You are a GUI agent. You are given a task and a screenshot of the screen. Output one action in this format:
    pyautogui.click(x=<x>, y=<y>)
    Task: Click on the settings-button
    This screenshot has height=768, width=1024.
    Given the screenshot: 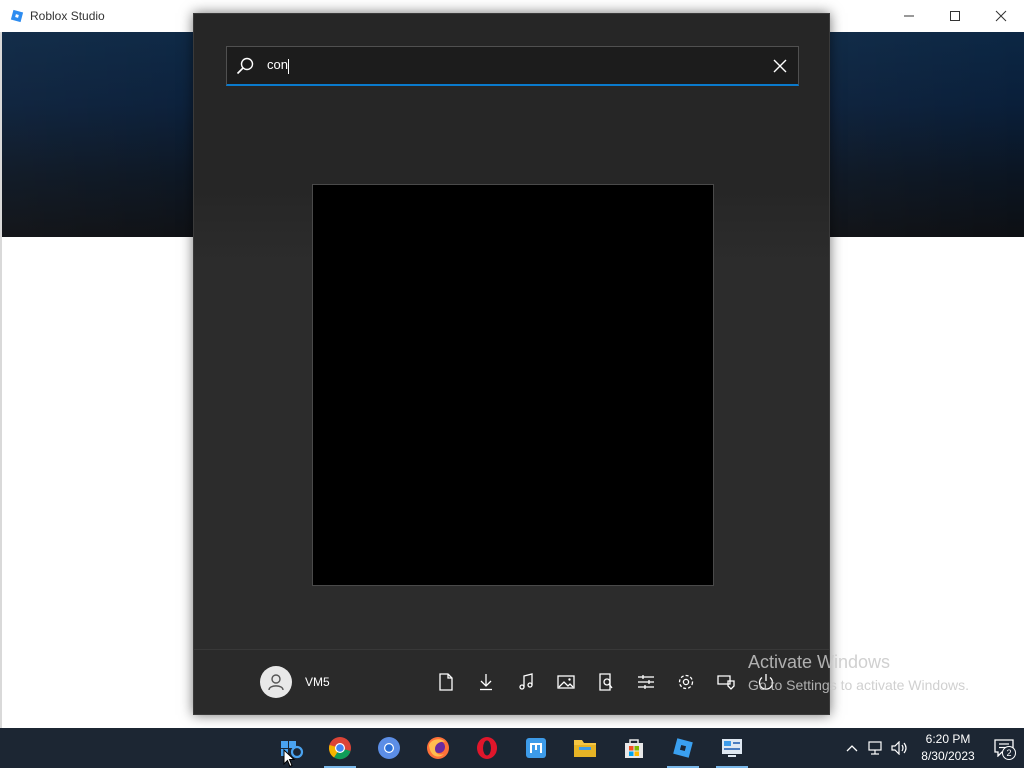 What is the action you would take?
    pyautogui.click(x=686, y=682)
    